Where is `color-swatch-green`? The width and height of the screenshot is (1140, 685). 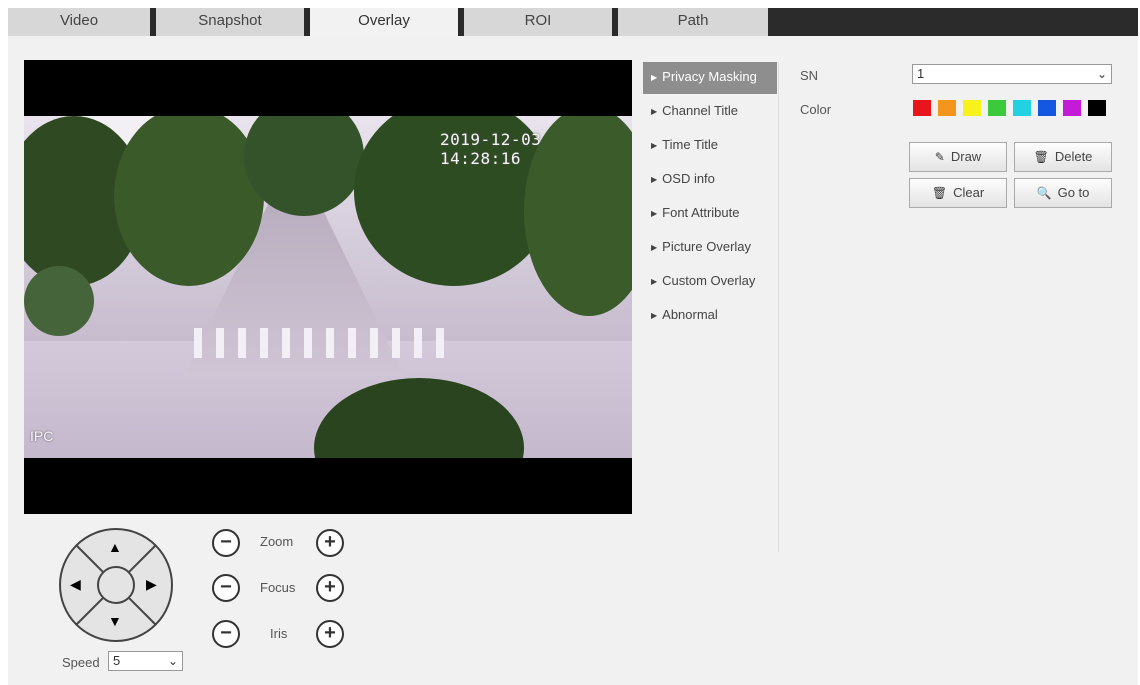
color-swatch-green is located at coordinates (997, 108).